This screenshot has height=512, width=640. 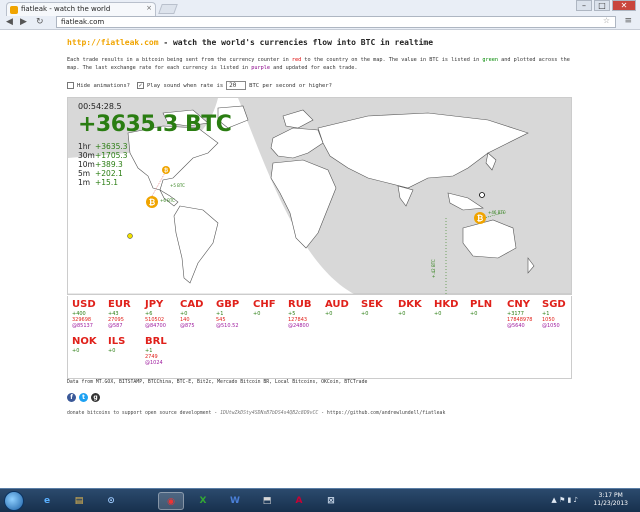 I want to click on start-button, so click(x=14, y=501).